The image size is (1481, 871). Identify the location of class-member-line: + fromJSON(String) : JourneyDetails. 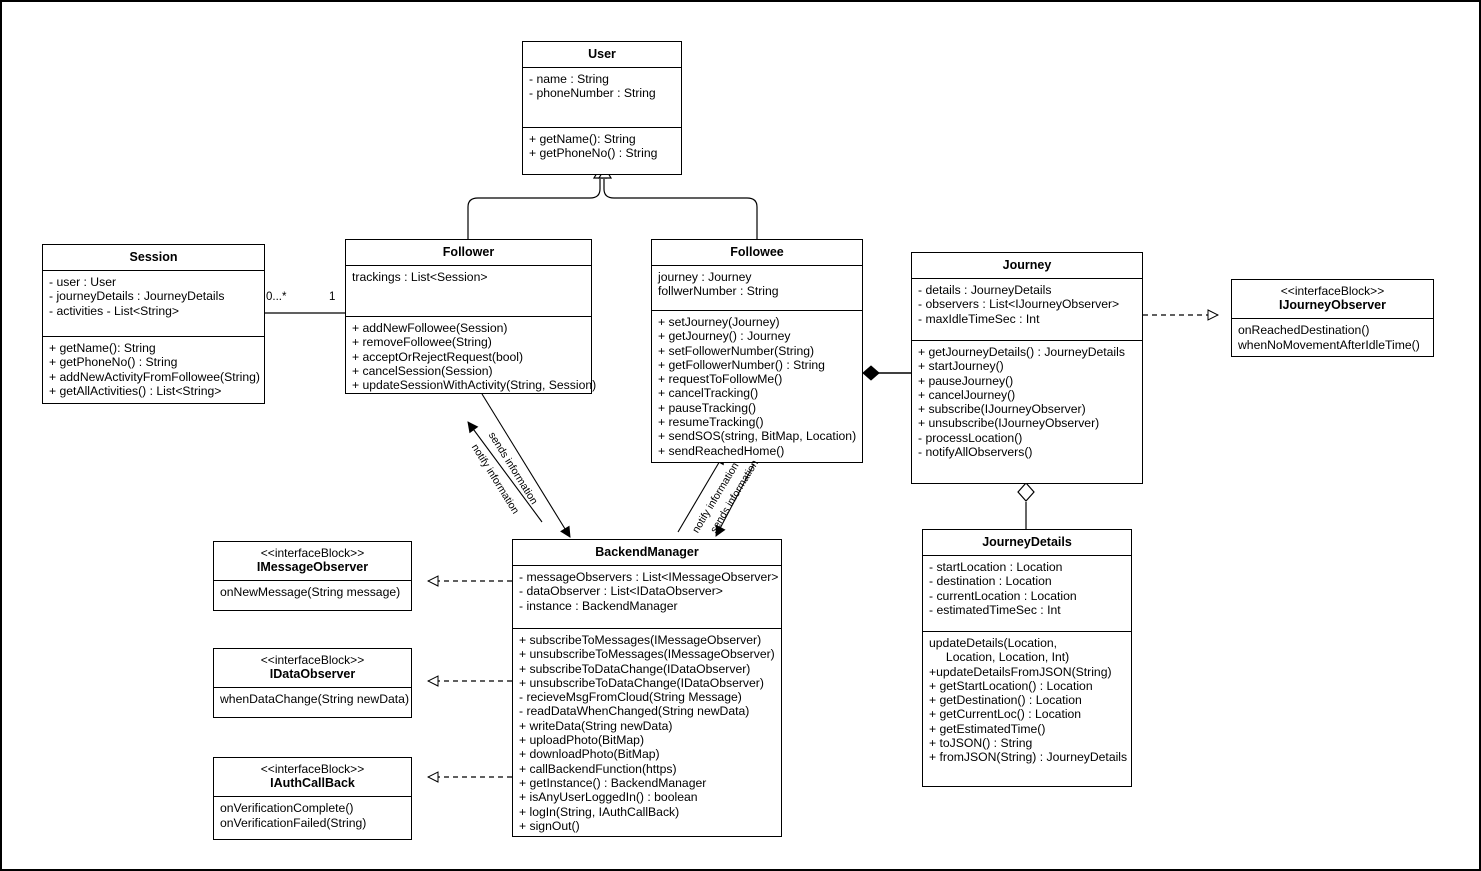
(1028, 757).